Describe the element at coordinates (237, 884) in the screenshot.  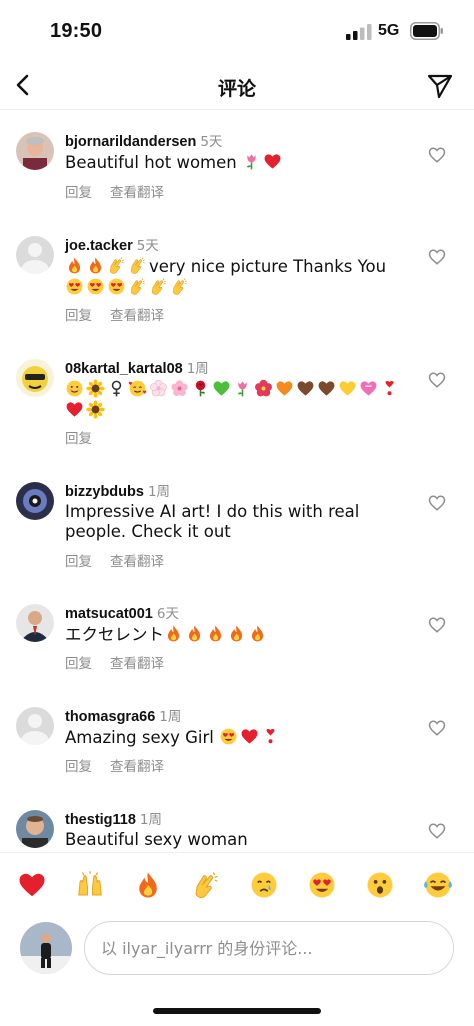
I see `quick-reaction-bar` at that location.